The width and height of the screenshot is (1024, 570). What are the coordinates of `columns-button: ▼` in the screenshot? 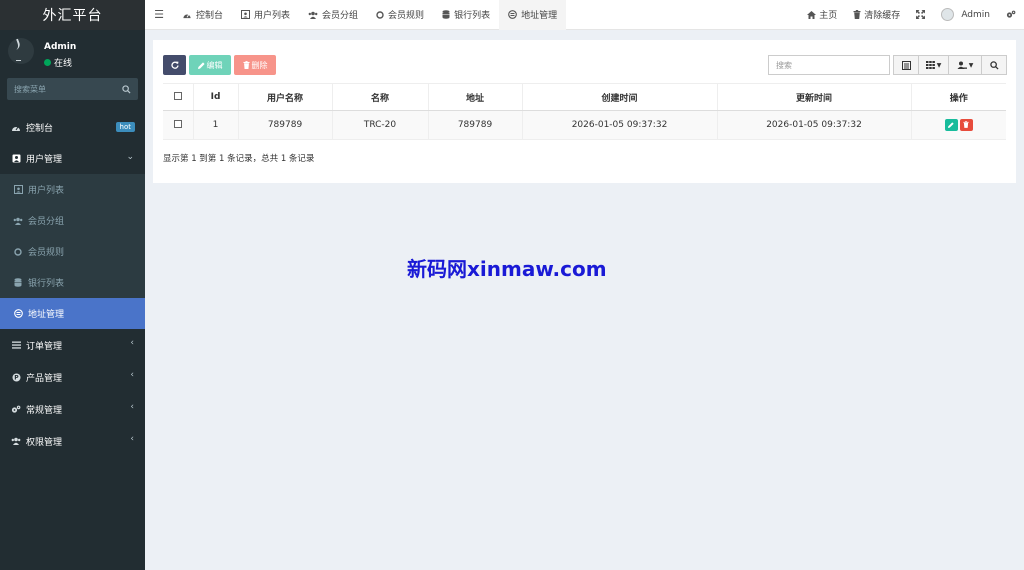 It's located at (933, 65).